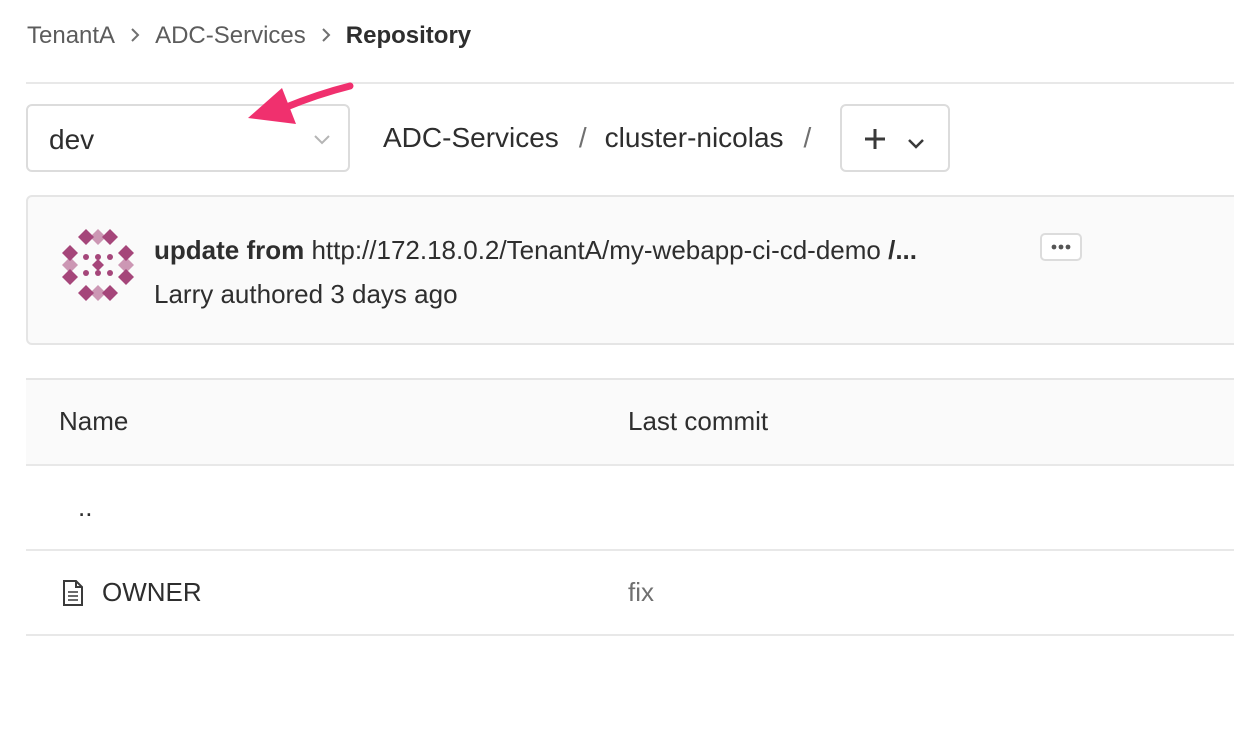  I want to click on path-segment-project: ADC-Services, so click(471, 138).